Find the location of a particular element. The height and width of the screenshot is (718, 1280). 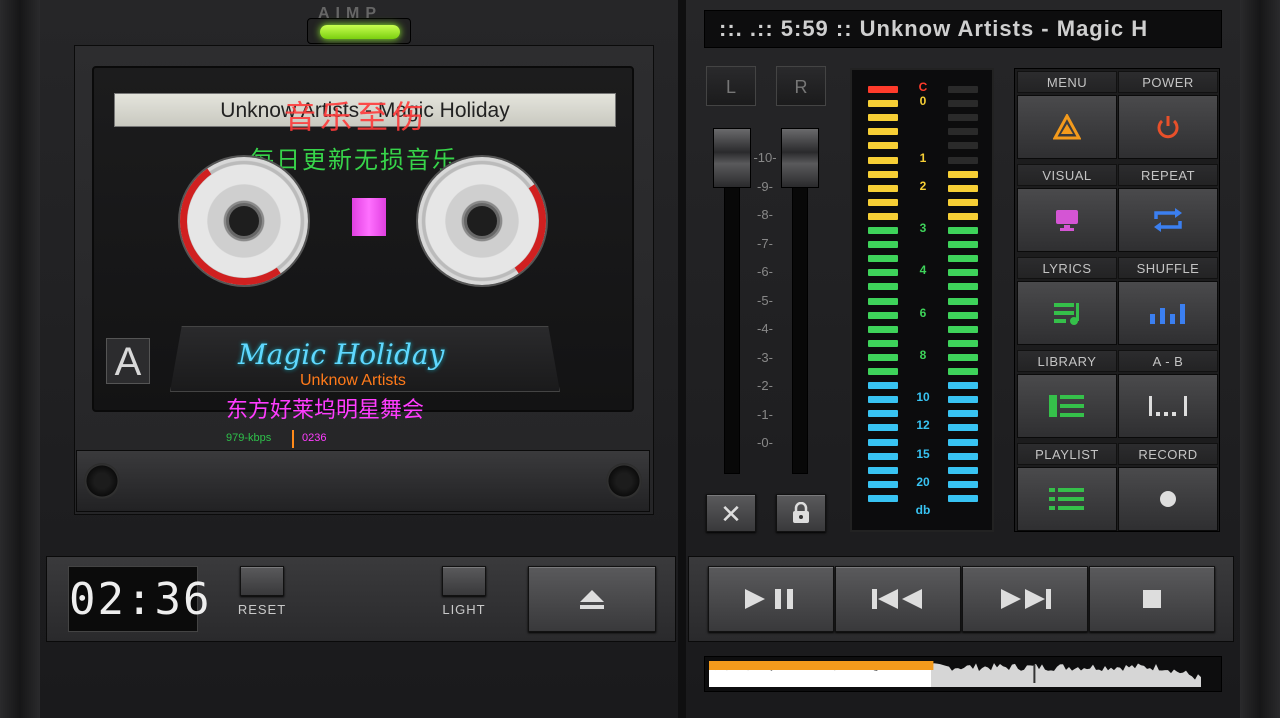

next-button is located at coordinates (1025, 599).